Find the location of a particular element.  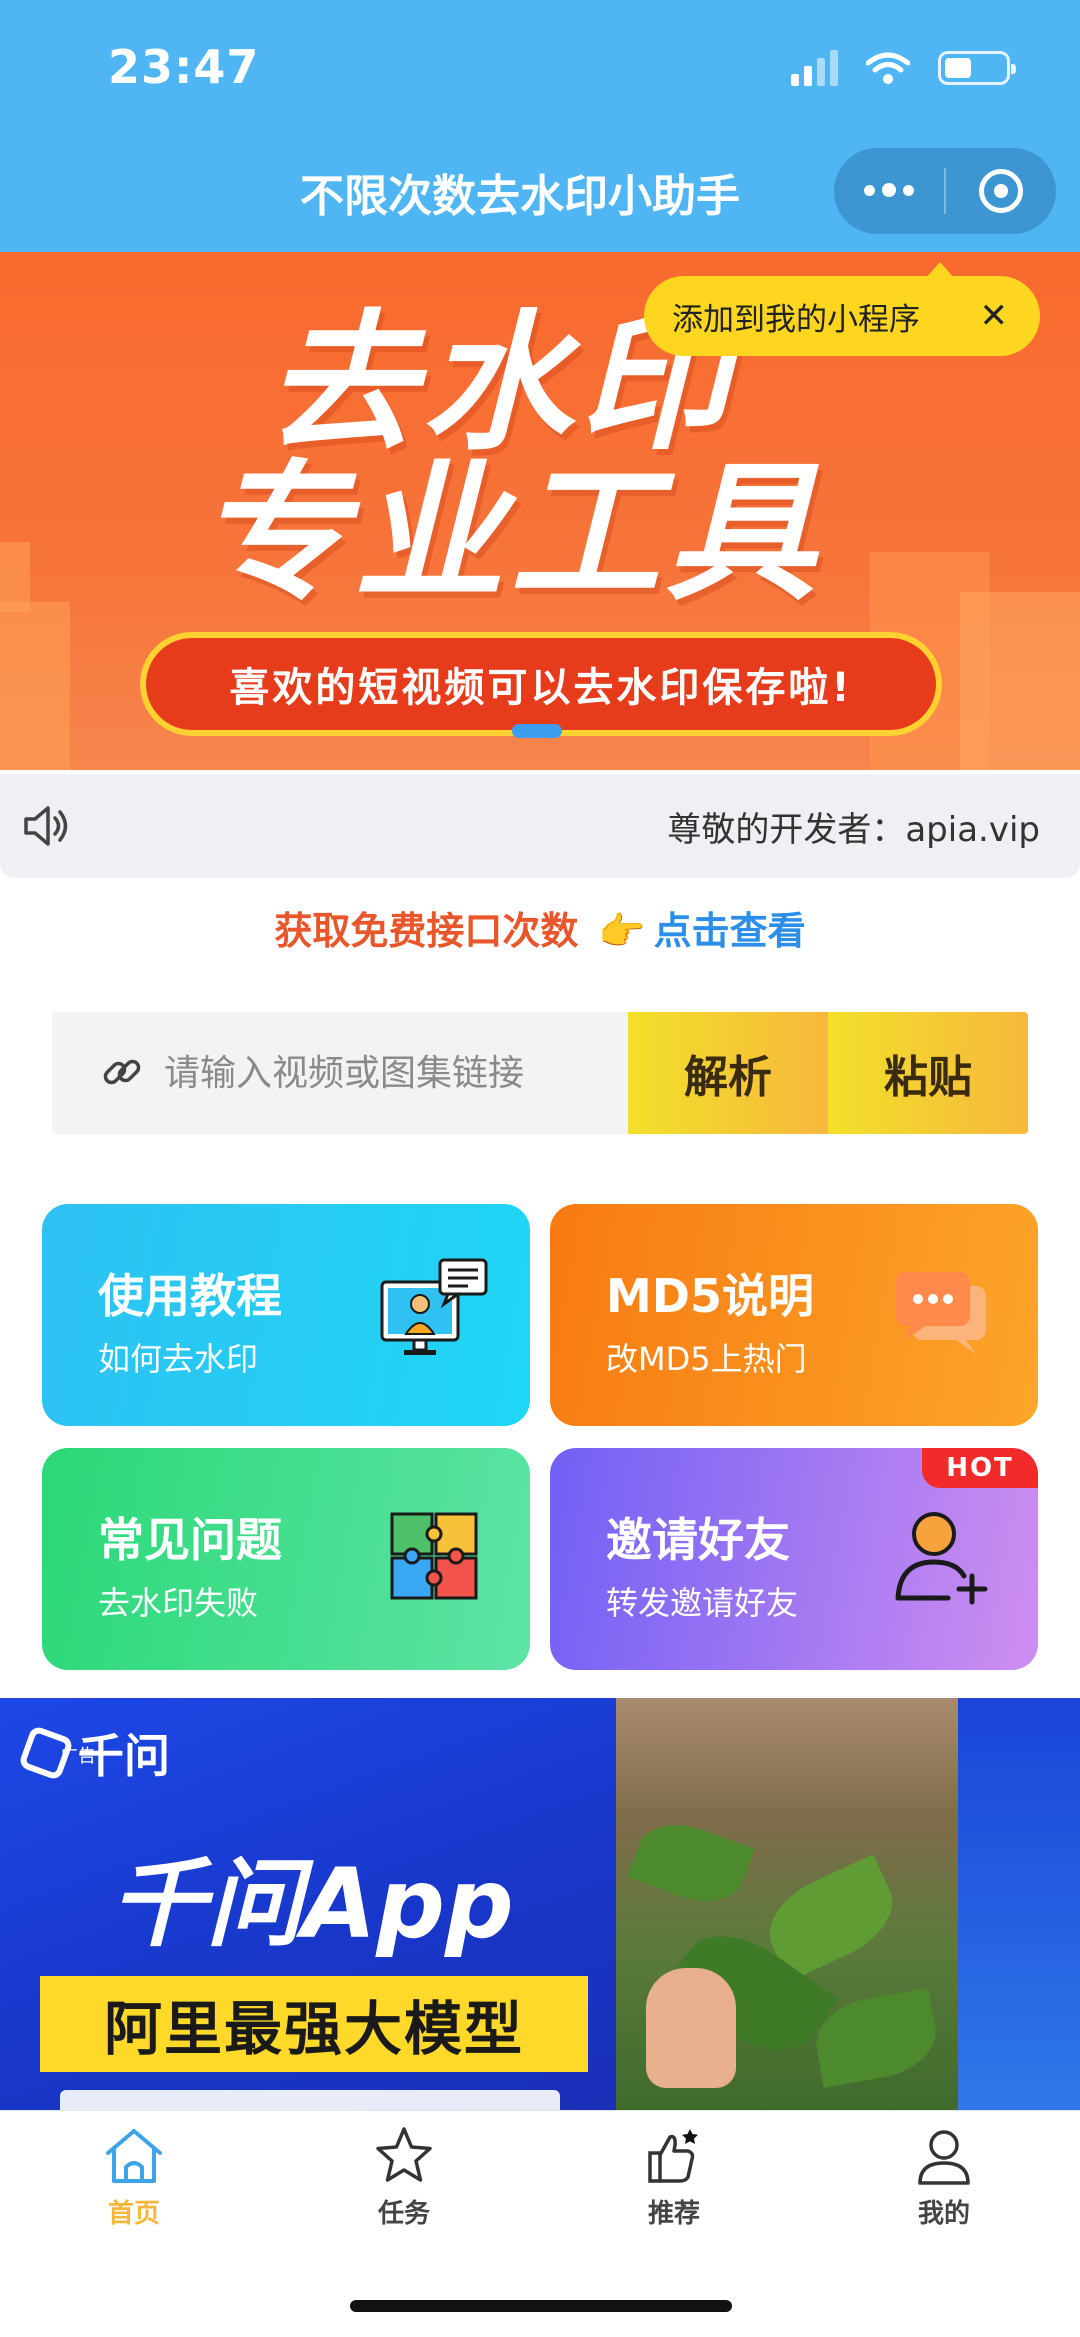

tab-label: 推荐 is located at coordinates (673, 2214).